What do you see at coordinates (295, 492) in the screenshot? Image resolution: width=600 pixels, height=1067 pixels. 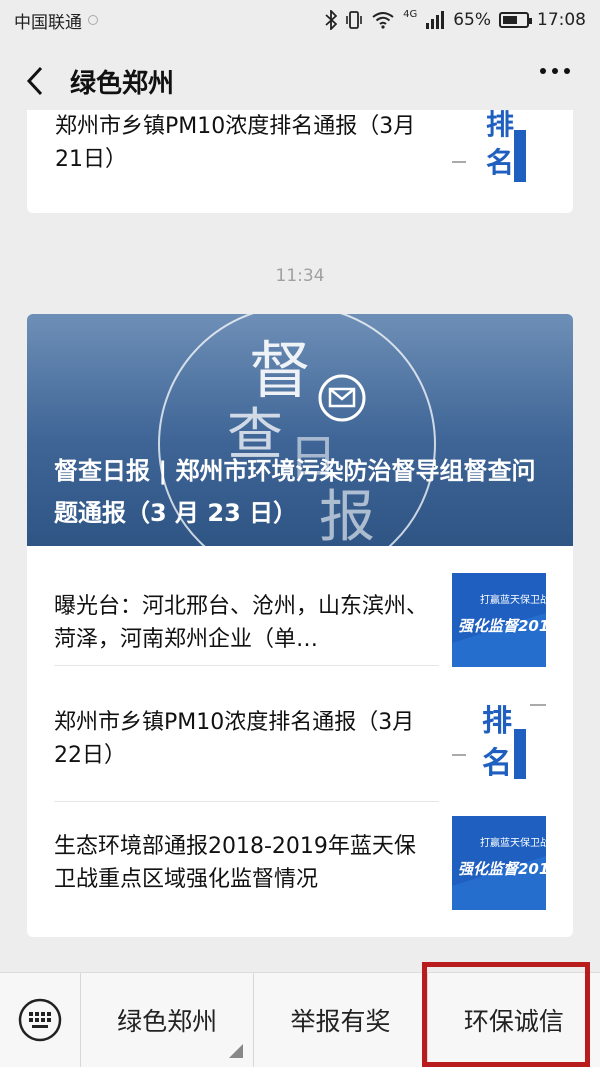 I see `hero-title: 督查日报 | 郑州市环境污染防治督导组督查问题通报（3 月 23 日）` at bounding box center [295, 492].